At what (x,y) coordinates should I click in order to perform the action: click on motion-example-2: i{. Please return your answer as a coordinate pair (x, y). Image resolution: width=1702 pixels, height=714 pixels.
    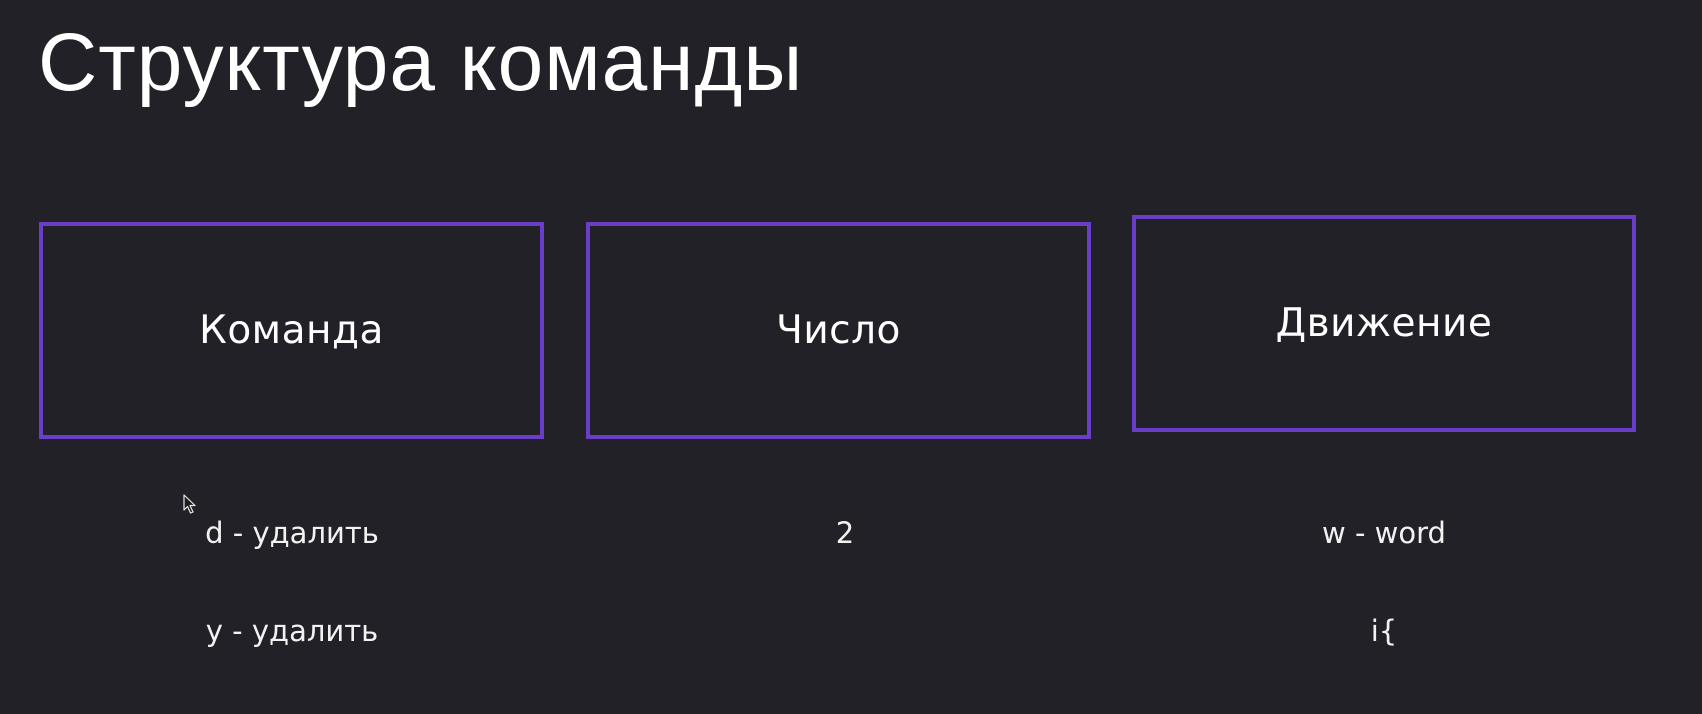
    Looking at the image, I should click on (1384, 631).